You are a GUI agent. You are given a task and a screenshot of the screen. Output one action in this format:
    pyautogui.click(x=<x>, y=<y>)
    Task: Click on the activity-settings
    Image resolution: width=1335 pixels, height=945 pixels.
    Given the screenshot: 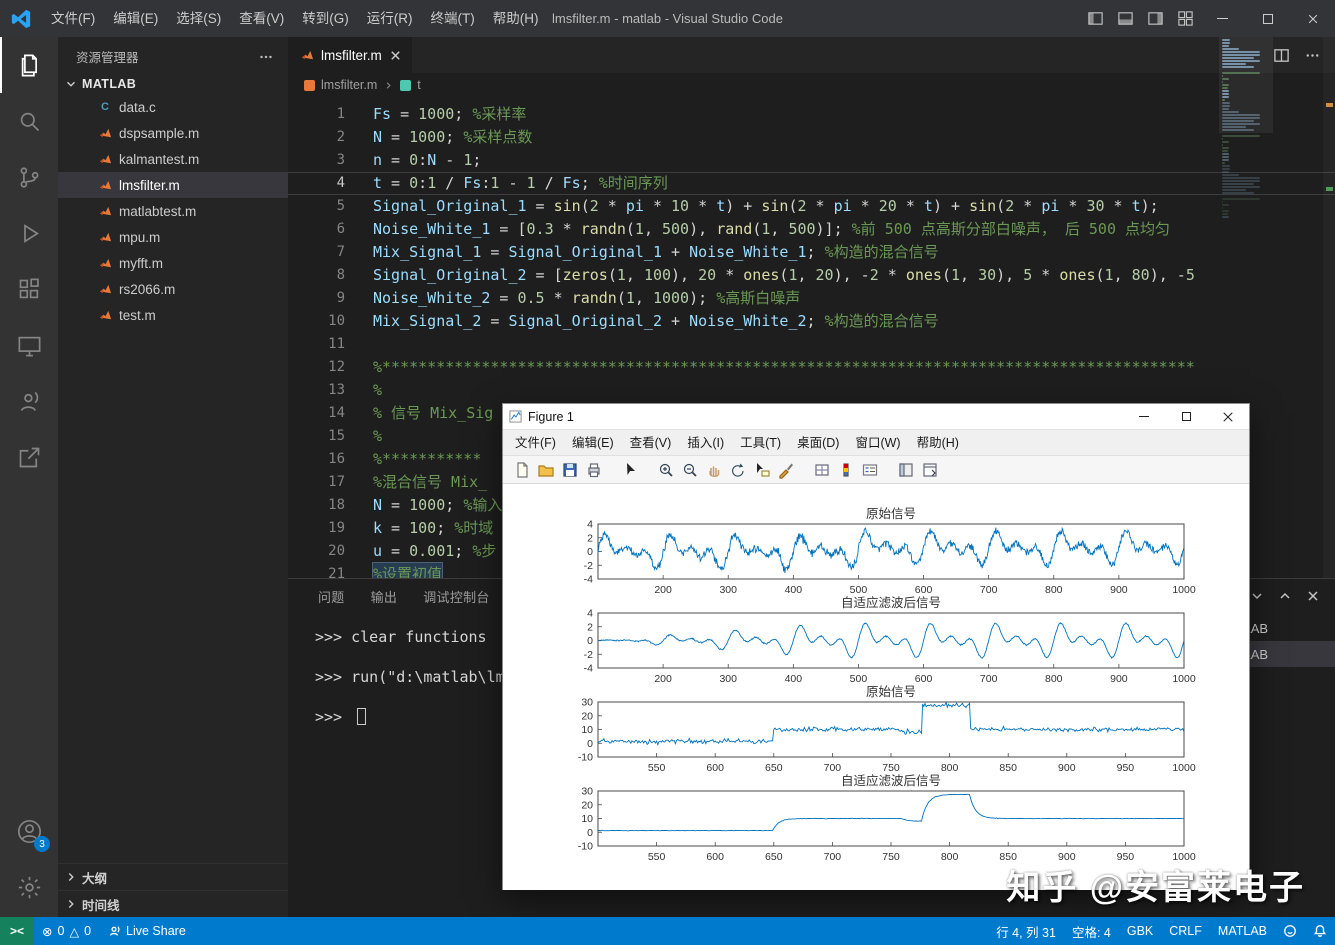 What is the action you would take?
    pyautogui.click(x=29, y=887)
    